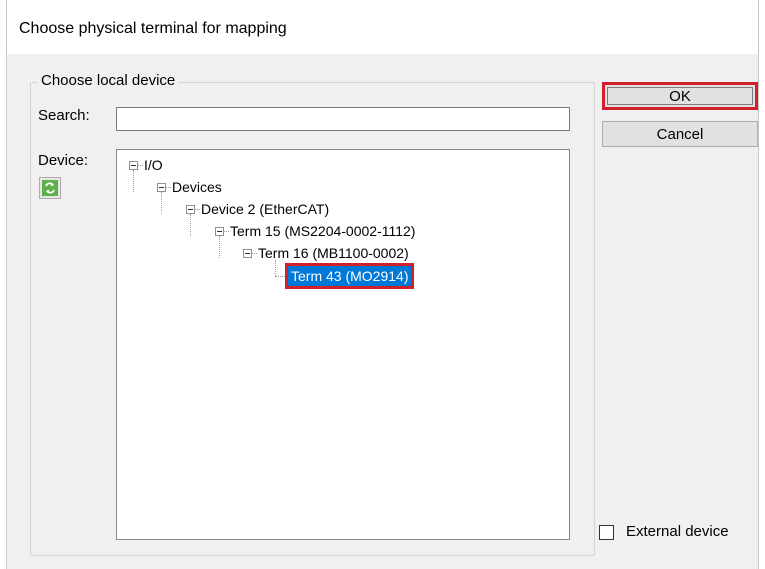  I want to click on refresh-icon, so click(50, 188).